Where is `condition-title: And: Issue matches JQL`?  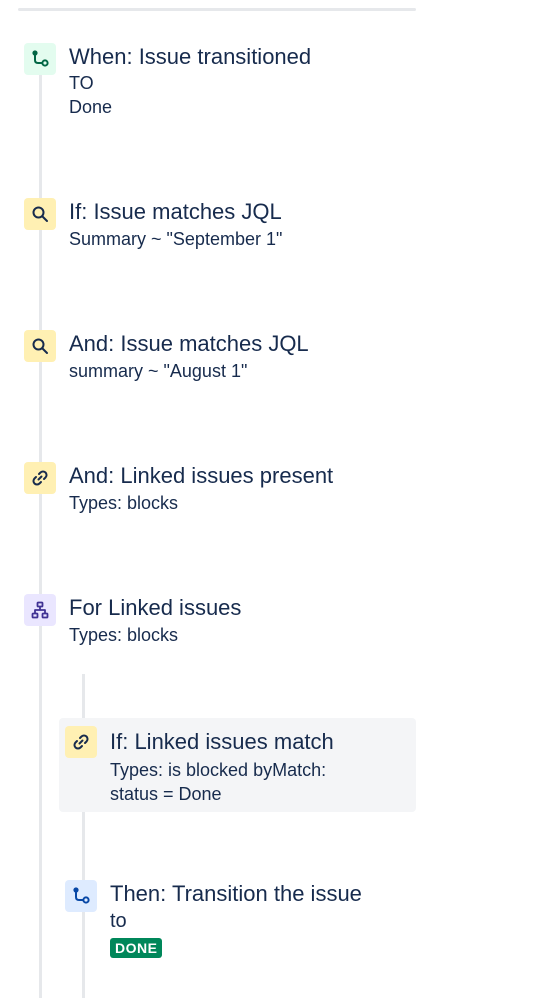
condition-title: And: Issue matches JQL is located at coordinates (189, 343).